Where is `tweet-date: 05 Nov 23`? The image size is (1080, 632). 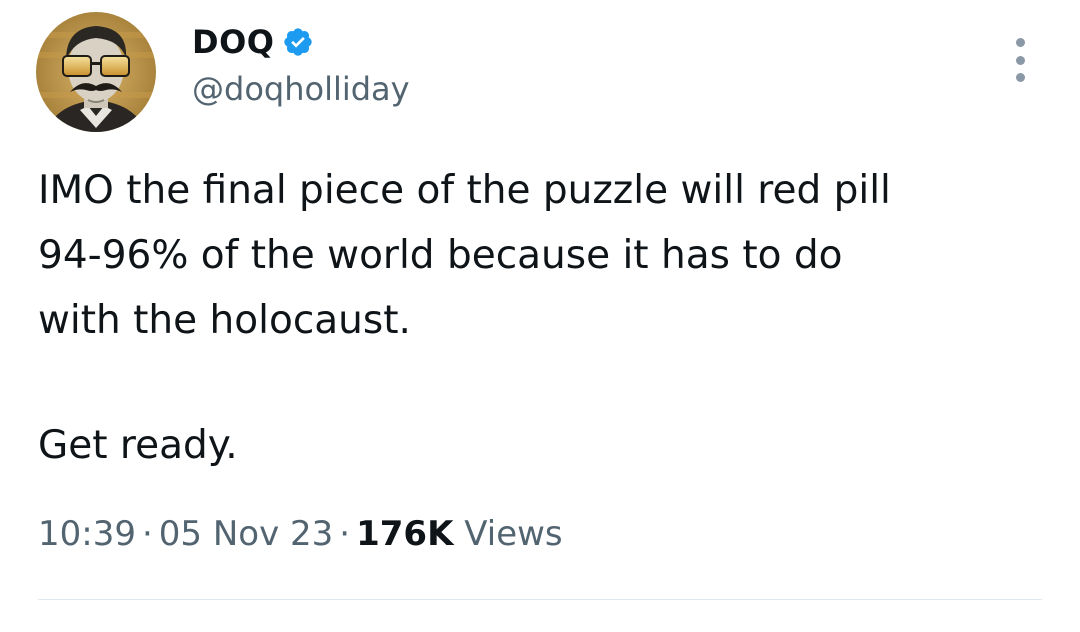 tweet-date: 05 Nov 23 is located at coordinates (246, 534).